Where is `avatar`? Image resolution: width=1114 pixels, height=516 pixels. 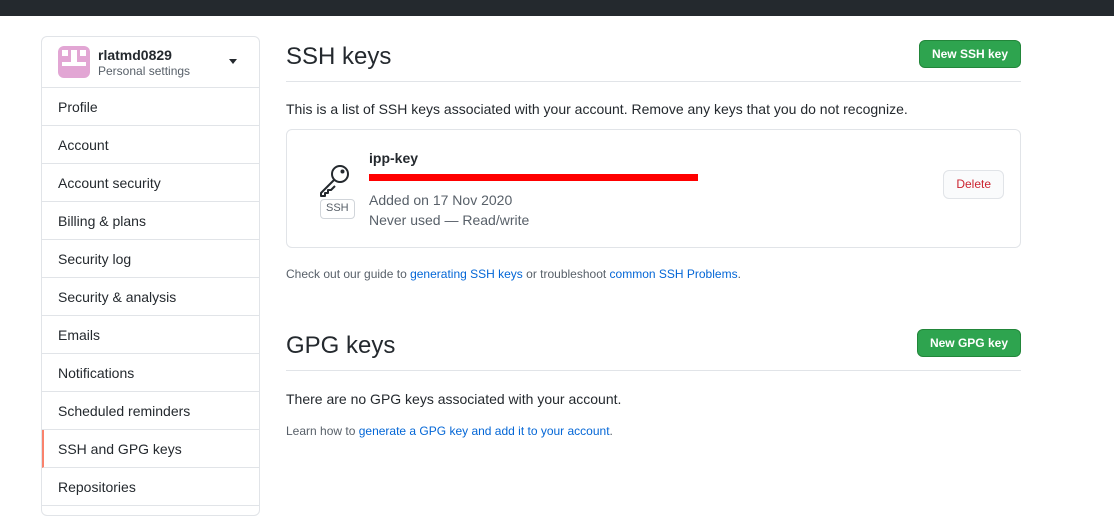
avatar is located at coordinates (74, 62).